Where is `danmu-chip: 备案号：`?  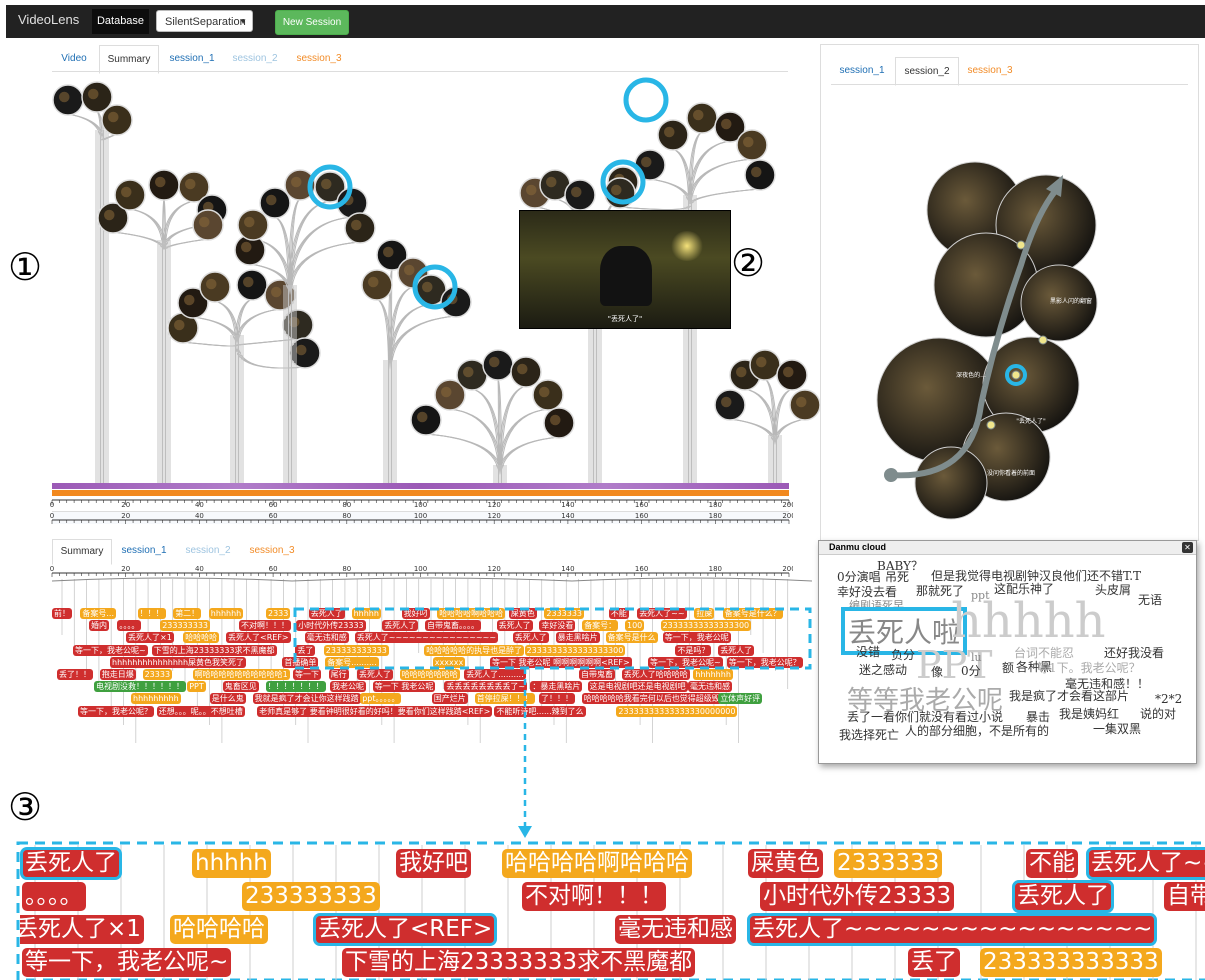
danmu-chip: 备案号： is located at coordinates (600, 626).